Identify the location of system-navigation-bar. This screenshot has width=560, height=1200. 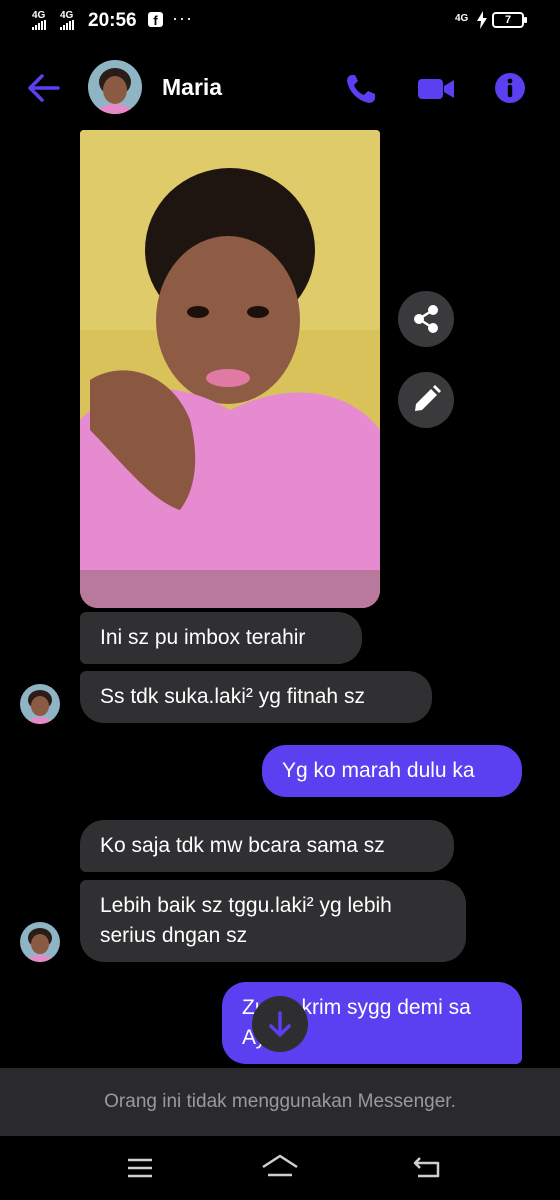
(280, 1168).